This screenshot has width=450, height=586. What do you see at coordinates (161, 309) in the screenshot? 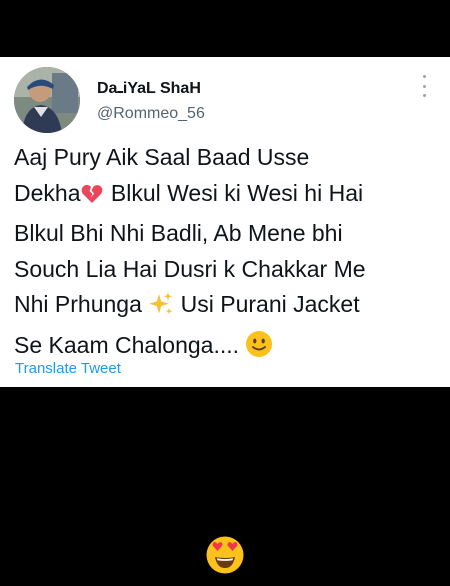
I see `sparkles-icon` at bounding box center [161, 309].